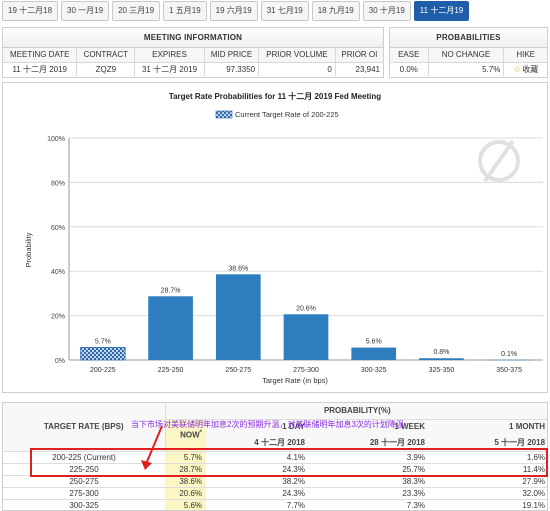  Describe the element at coordinates (185, 504) in the screenshot. I see `now-cell: 5.6%` at that location.